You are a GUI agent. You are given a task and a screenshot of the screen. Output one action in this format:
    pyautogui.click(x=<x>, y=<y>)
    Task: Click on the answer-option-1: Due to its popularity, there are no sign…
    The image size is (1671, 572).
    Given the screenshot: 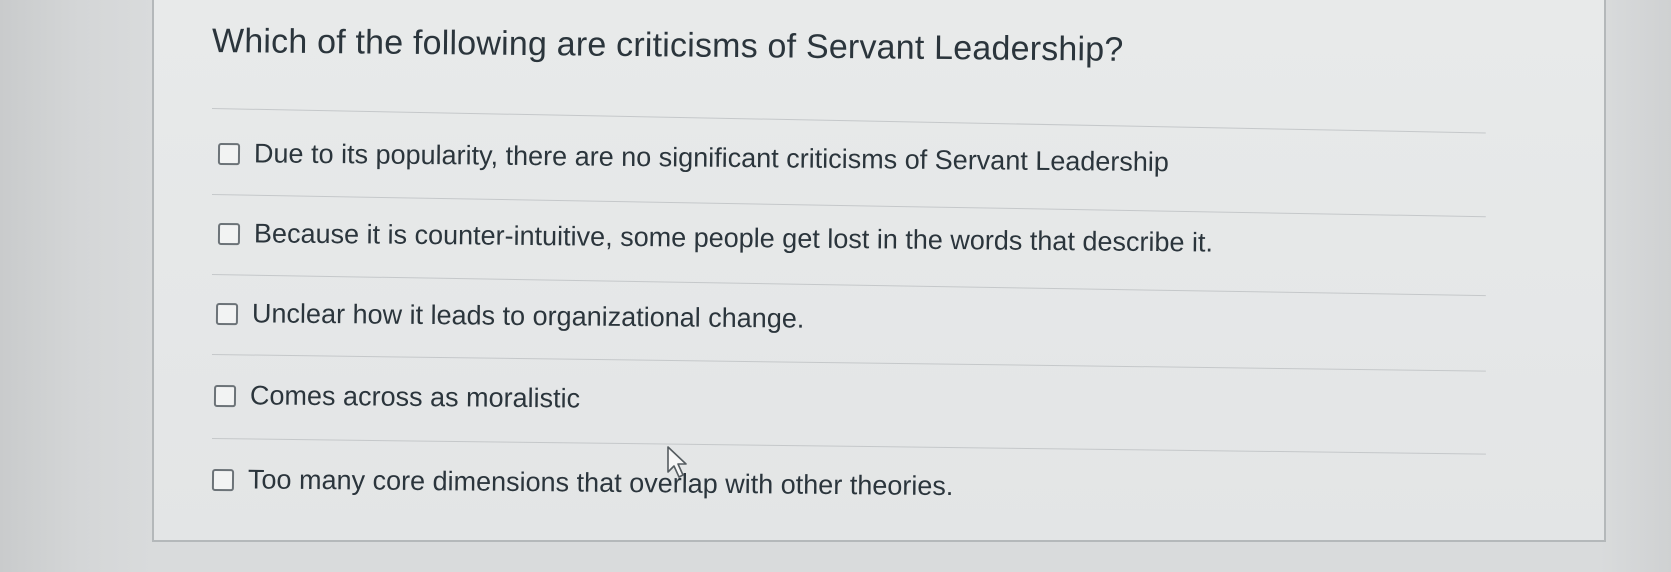 What is the action you would take?
    pyautogui.click(x=693, y=158)
    